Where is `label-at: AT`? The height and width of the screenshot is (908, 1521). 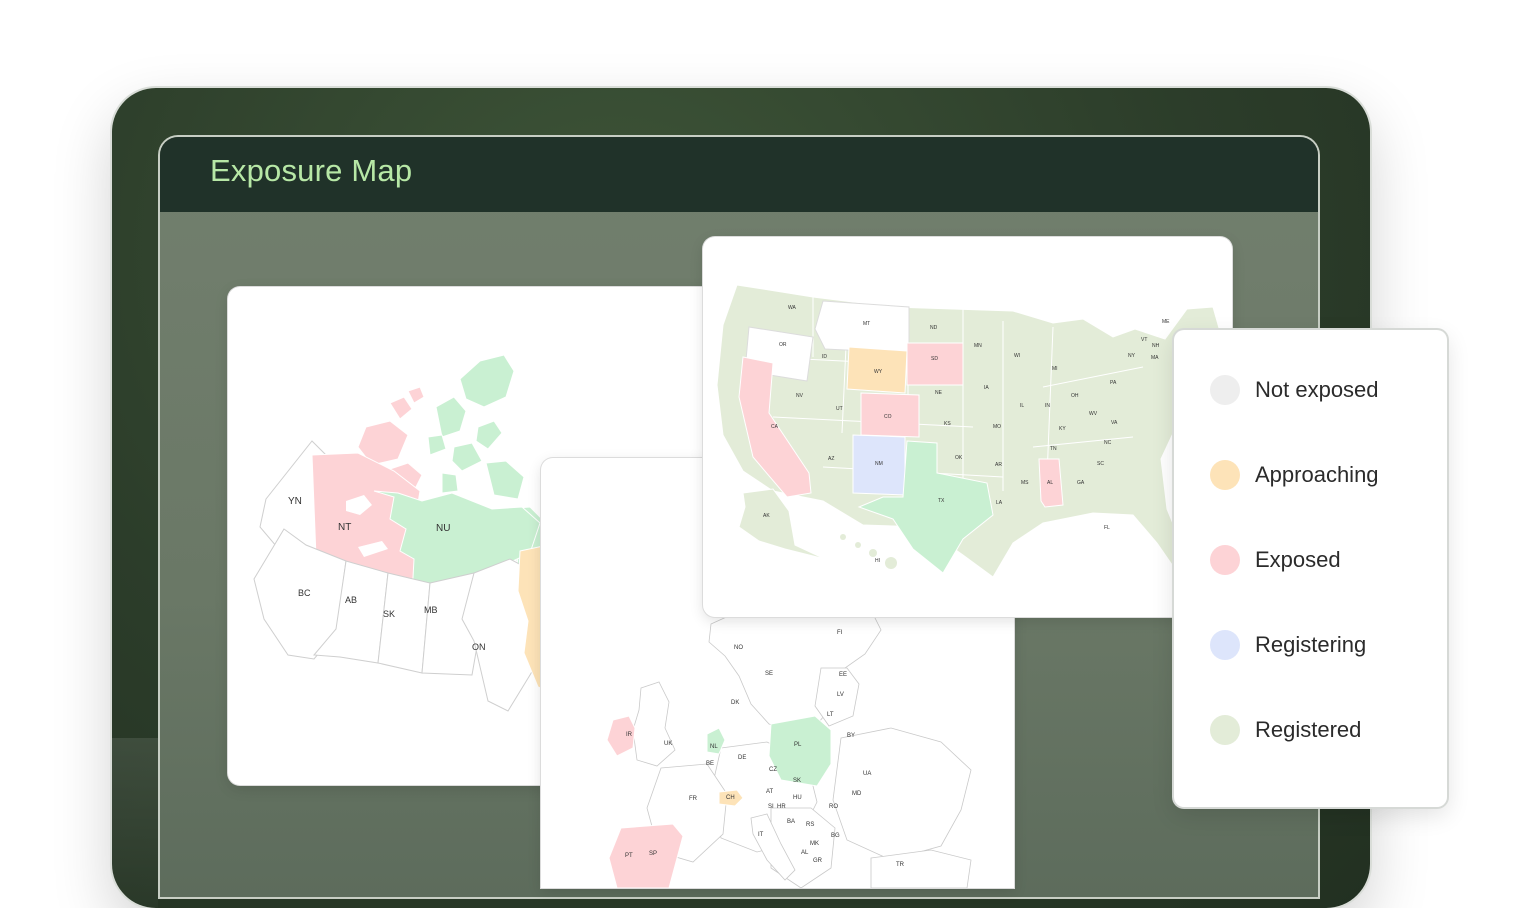
label-at: AT is located at coordinates (770, 792).